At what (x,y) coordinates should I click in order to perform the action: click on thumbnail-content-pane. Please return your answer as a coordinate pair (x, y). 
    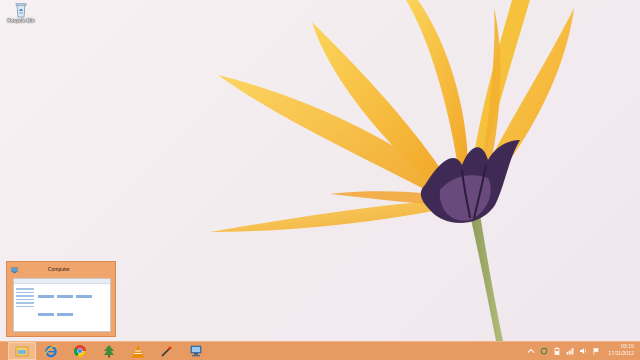
    Looking at the image, I should click on (71, 305).